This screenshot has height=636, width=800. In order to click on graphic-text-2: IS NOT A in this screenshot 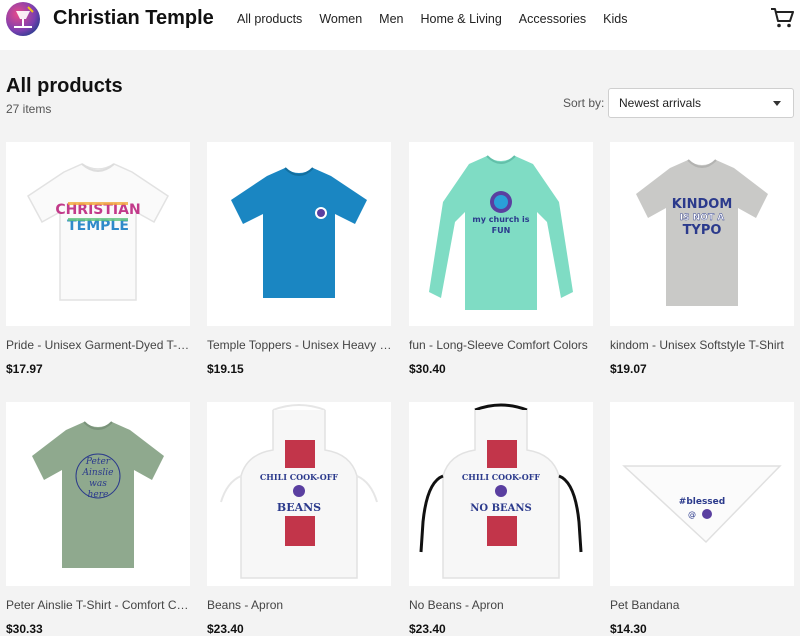, I will do `click(702, 218)`.